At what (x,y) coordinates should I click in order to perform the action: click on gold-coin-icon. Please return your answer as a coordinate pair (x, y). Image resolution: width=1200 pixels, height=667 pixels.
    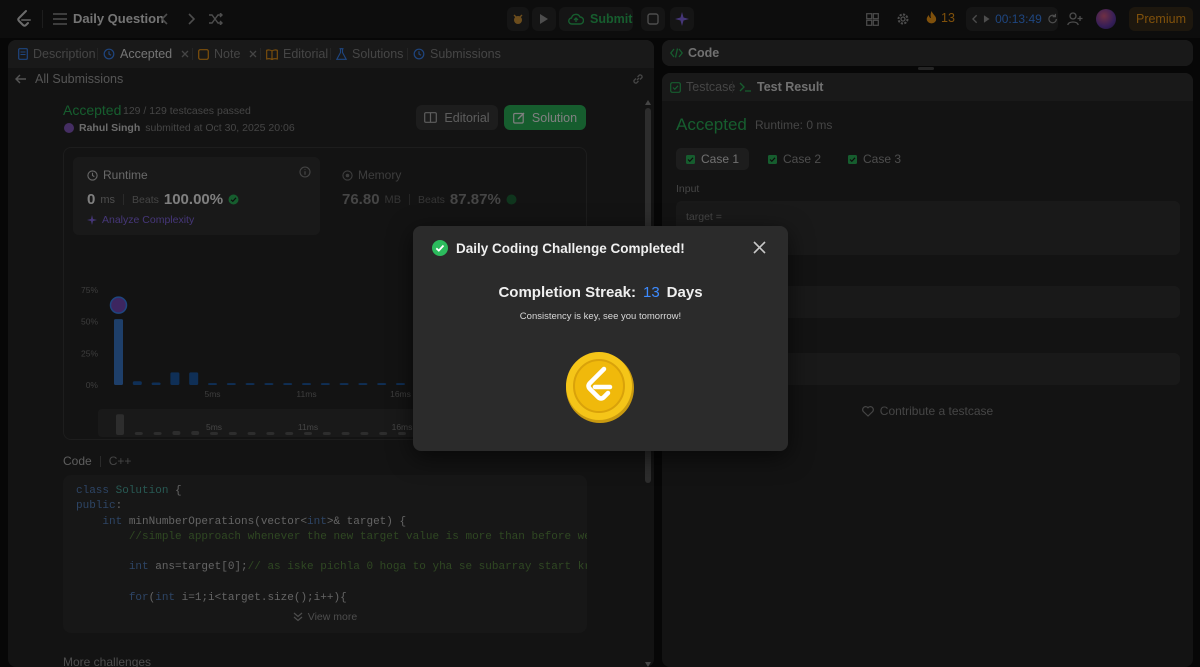
    Looking at the image, I should click on (600, 387).